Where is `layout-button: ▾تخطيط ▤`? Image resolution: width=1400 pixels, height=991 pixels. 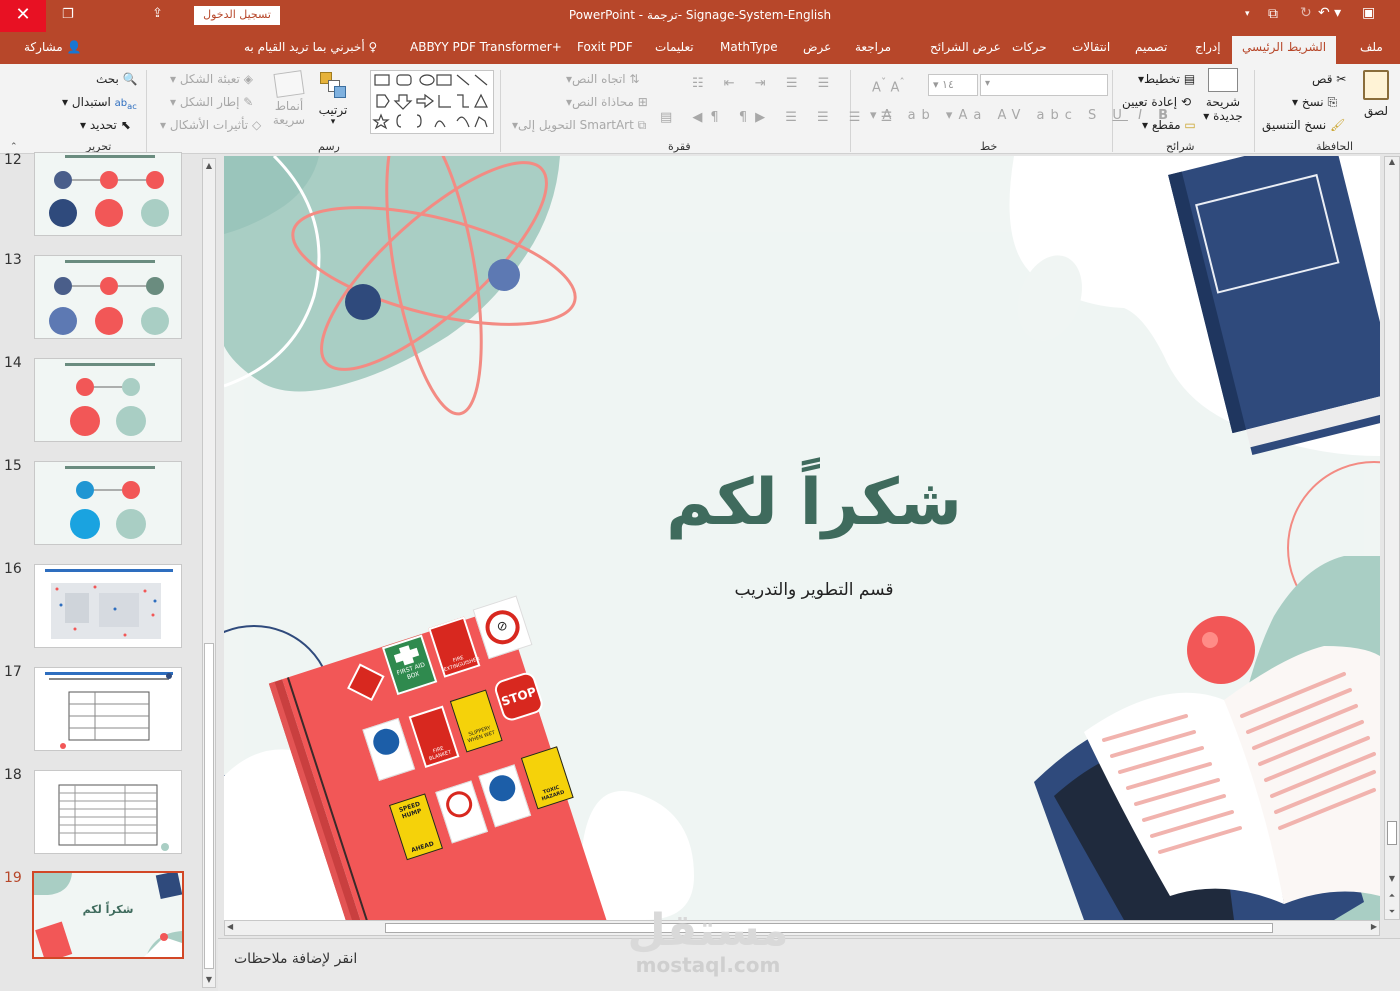 layout-button: ▾تخطيط ▤ is located at coordinates (1166, 79).